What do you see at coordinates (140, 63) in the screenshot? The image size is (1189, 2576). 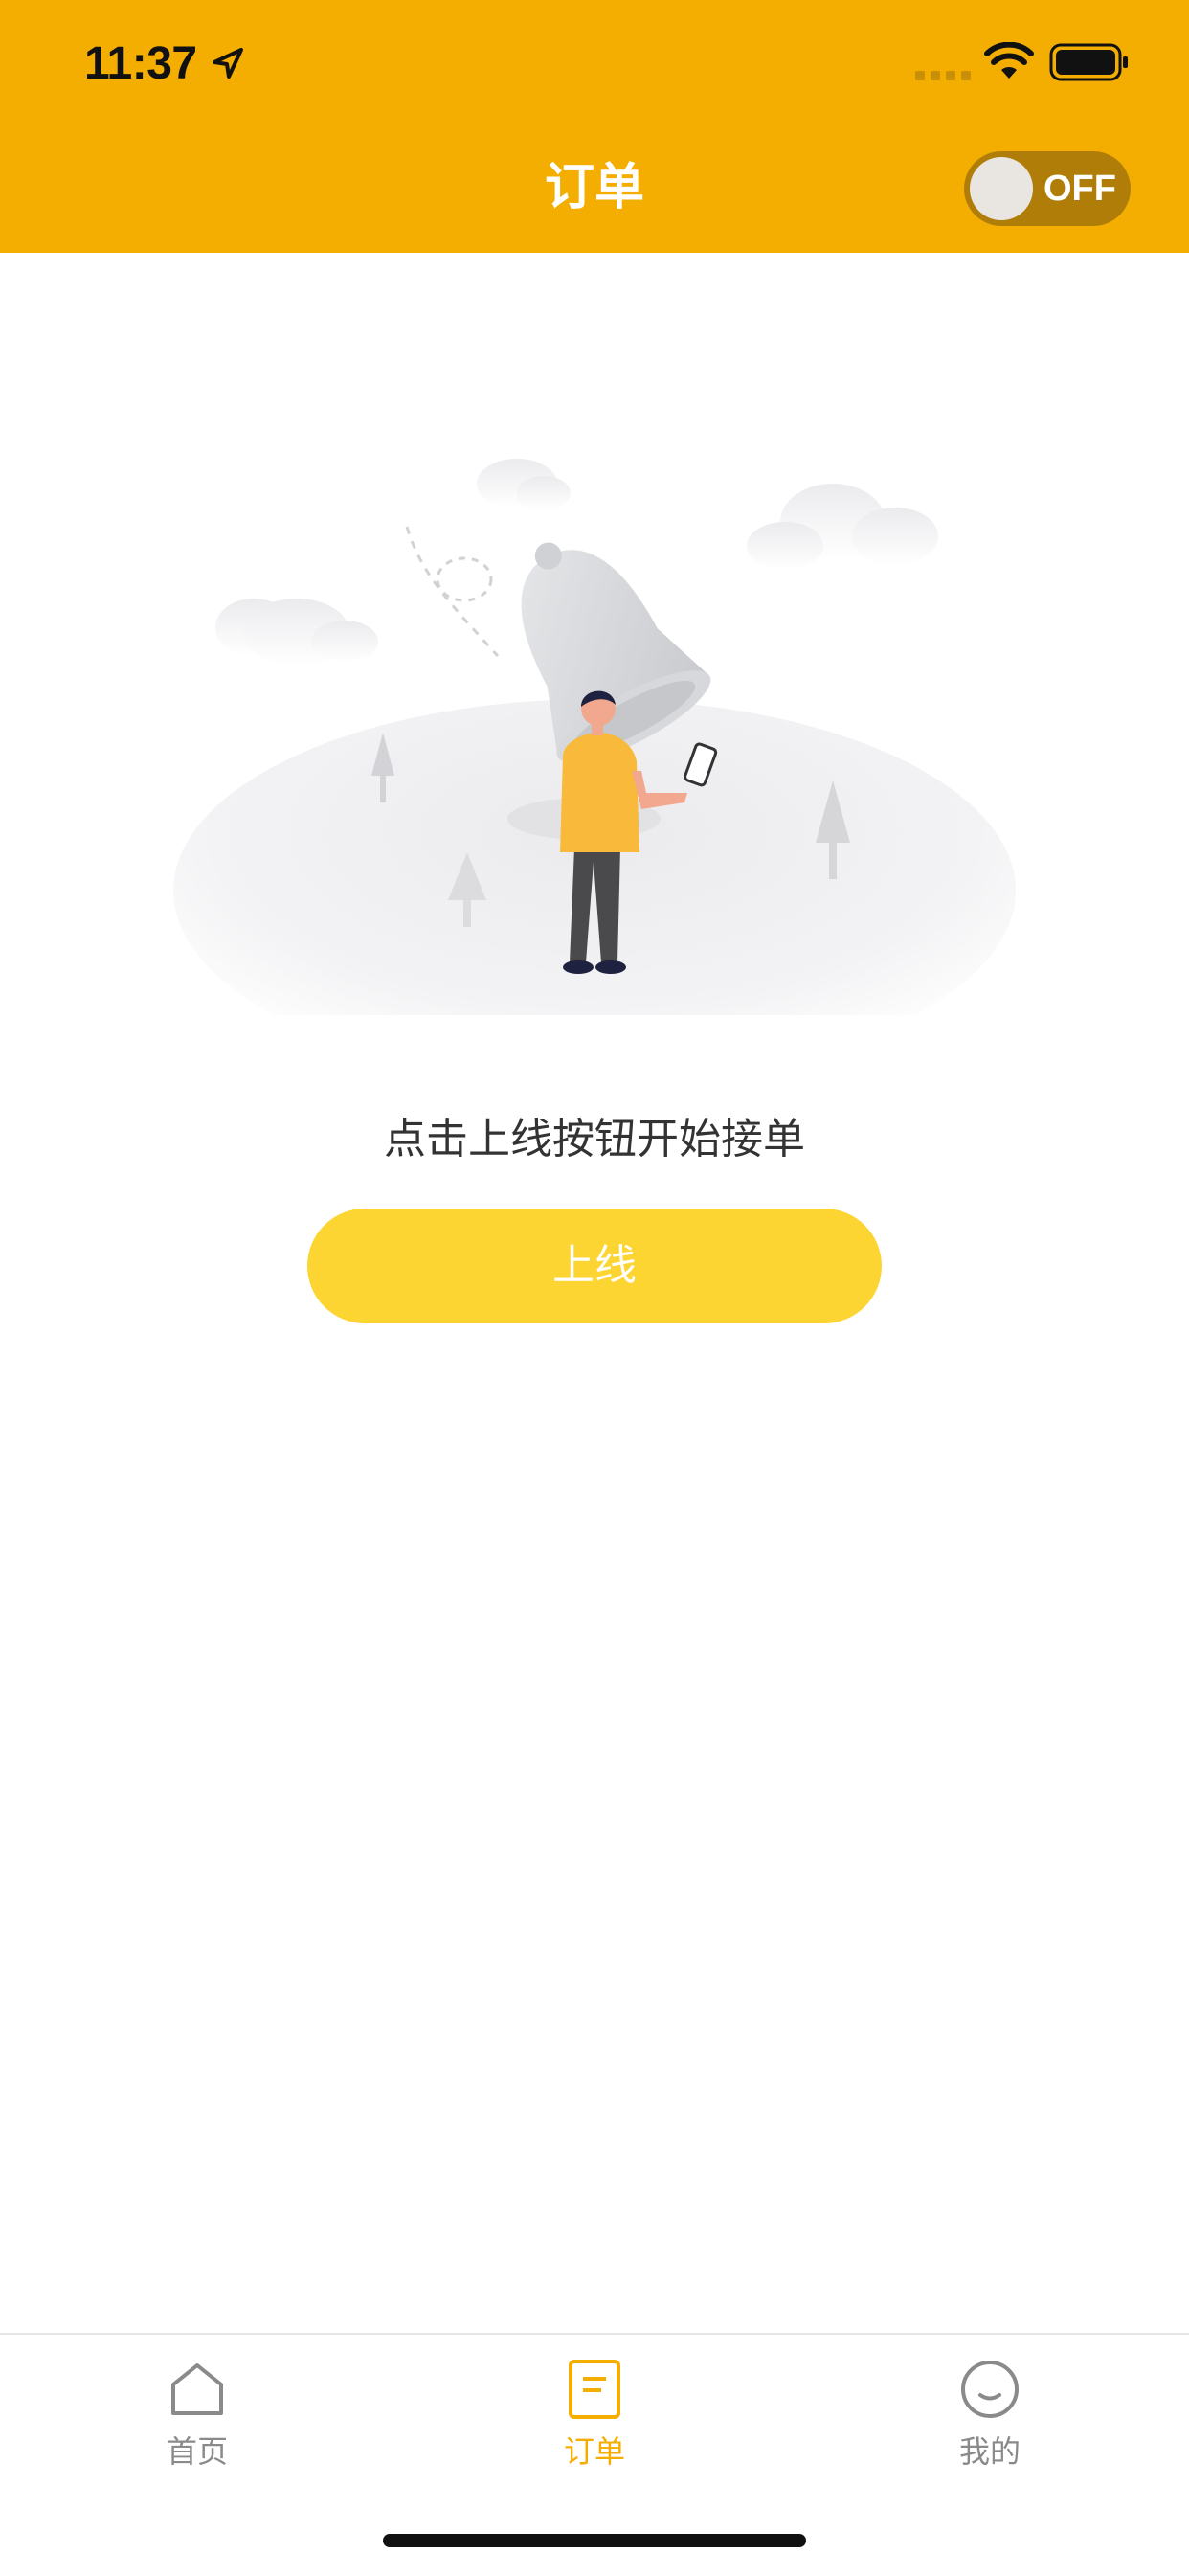 I see `status-time-text: 11:37` at bounding box center [140, 63].